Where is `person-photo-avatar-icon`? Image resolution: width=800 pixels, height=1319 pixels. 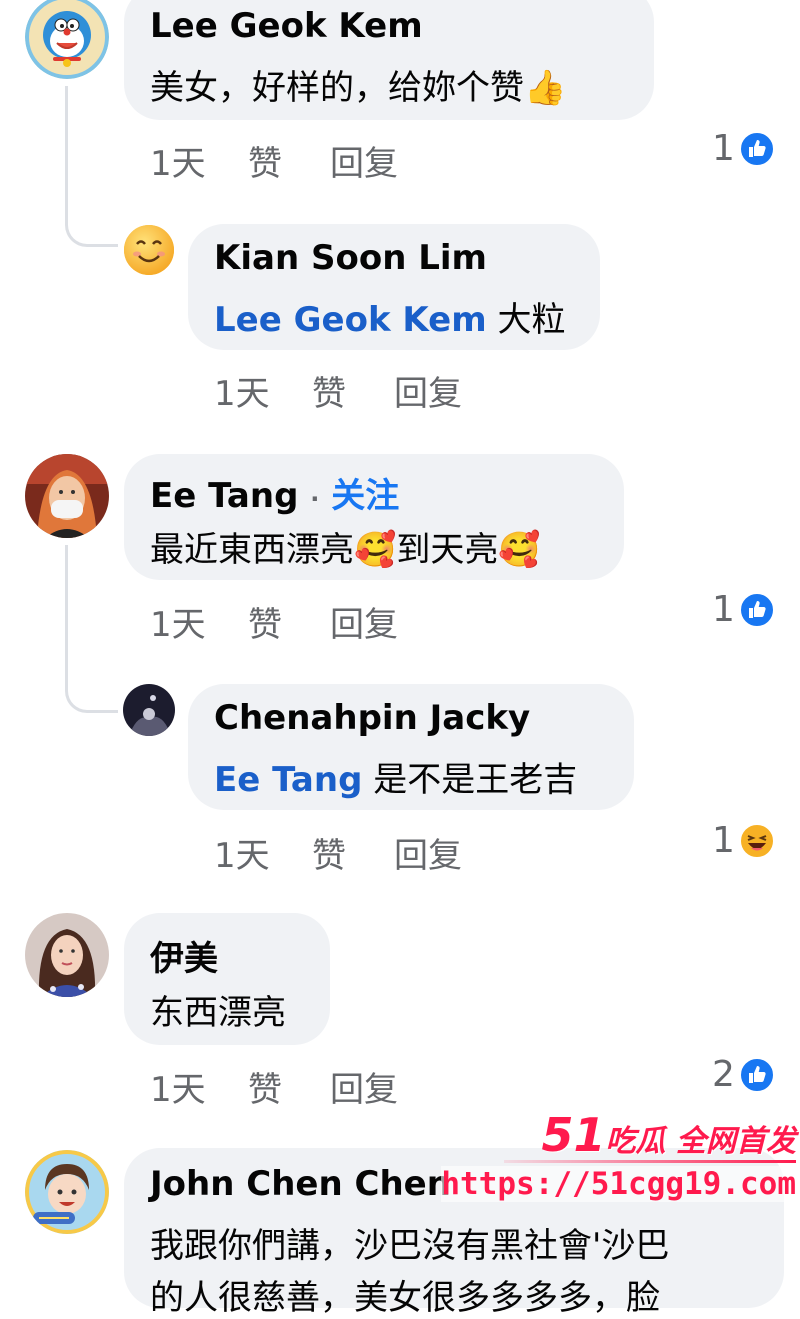 person-photo-avatar-icon is located at coordinates (67, 496).